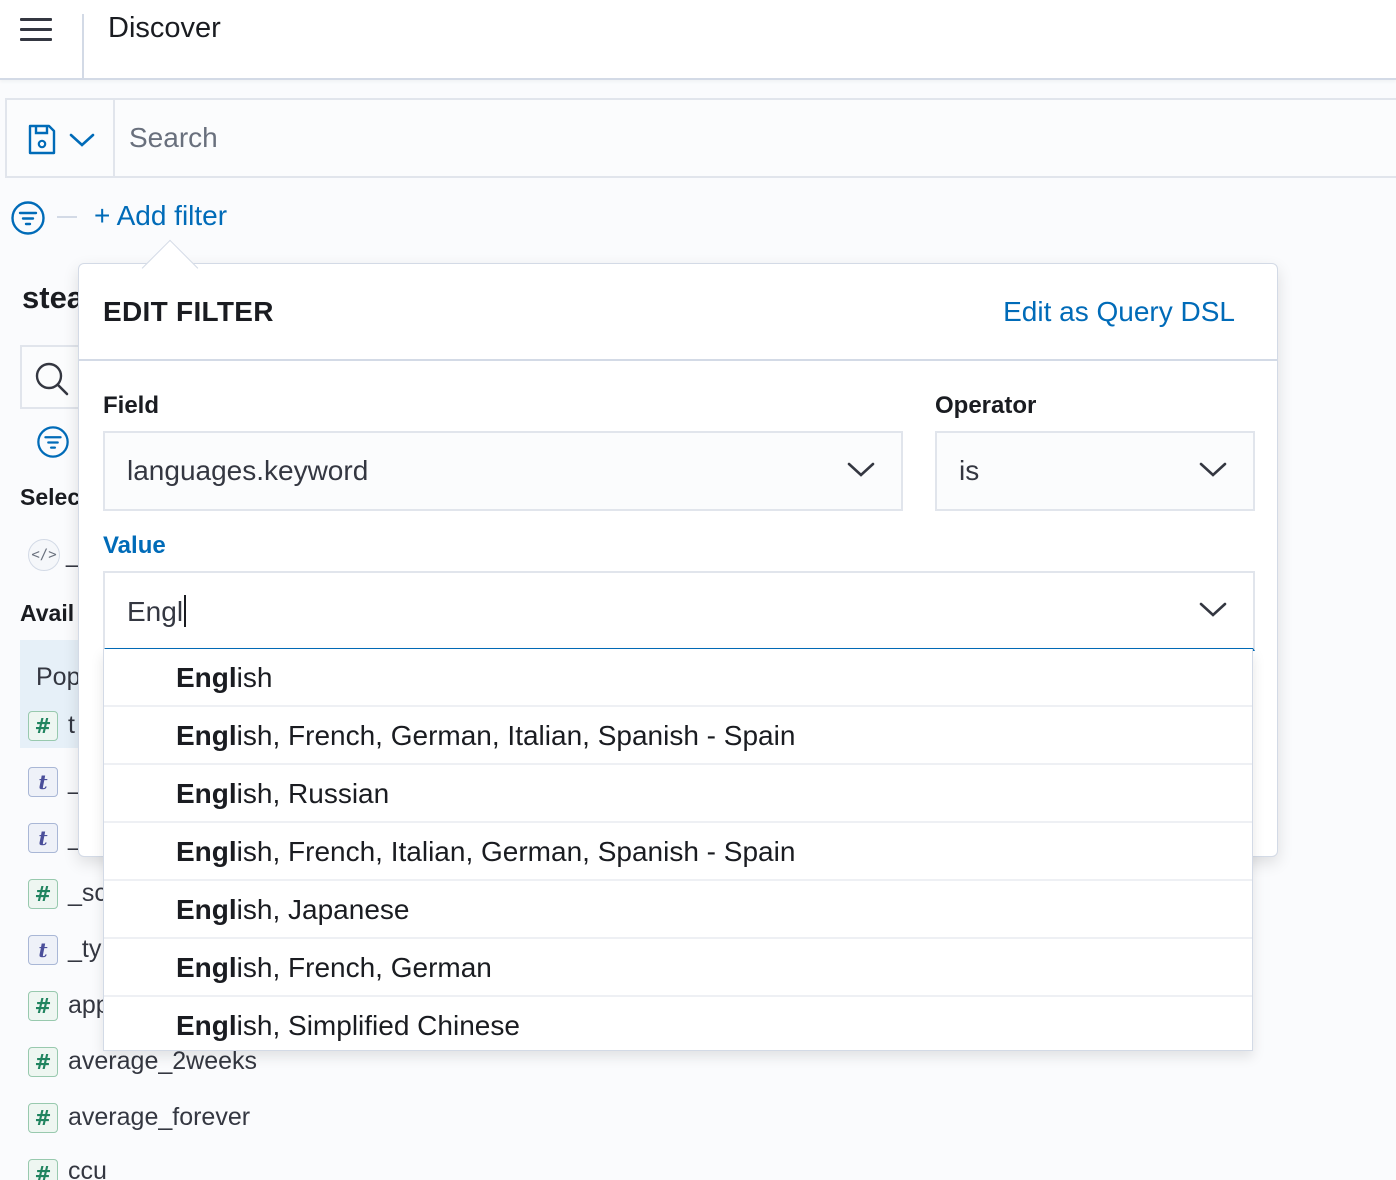 This screenshot has height=1180, width=1396. What do you see at coordinates (131, 405) in the screenshot?
I see `field-label: Field` at bounding box center [131, 405].